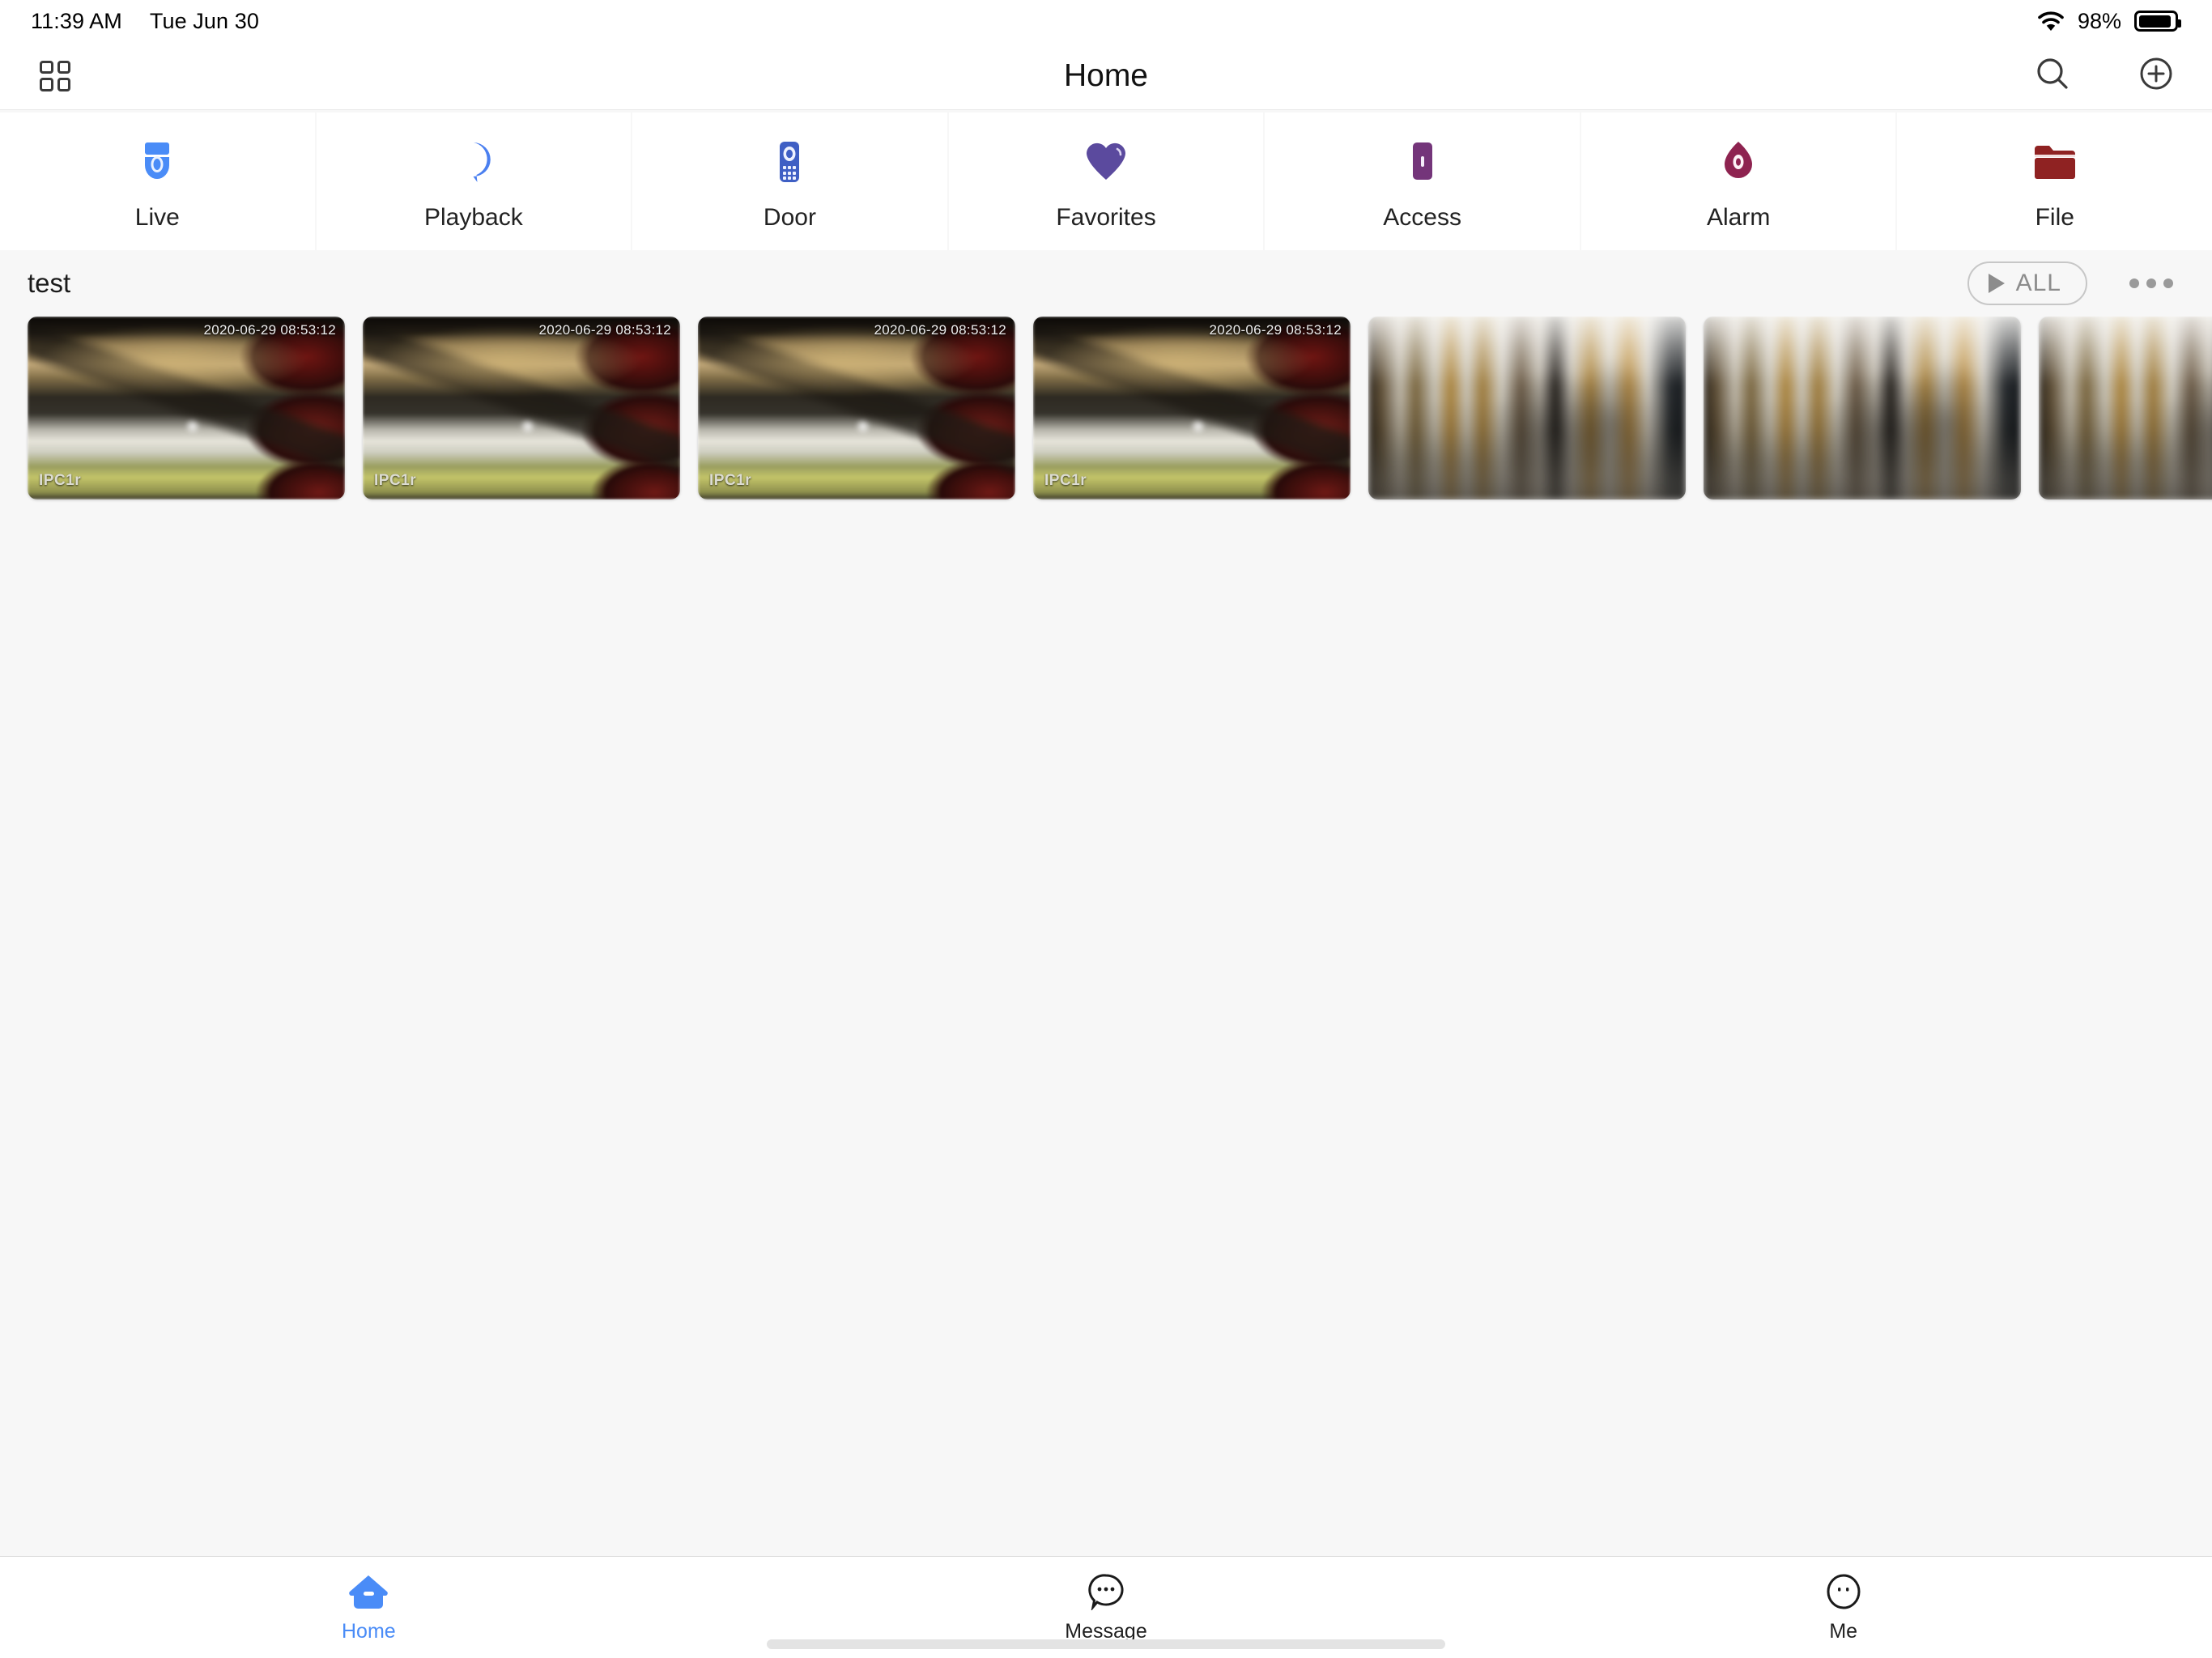  What do you see at coordinates (1106, 217) in the screenshot?
I see `category-label: Favorites` at bounding box center [1106, 217].